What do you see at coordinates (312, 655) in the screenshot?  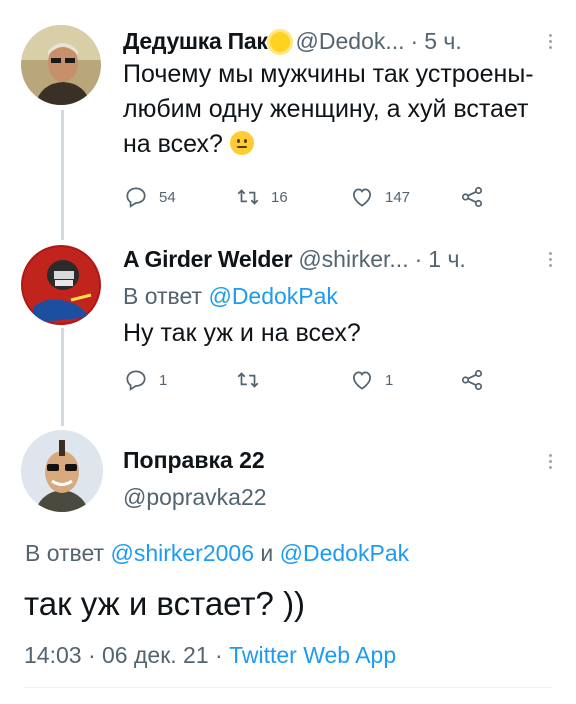 I see `source-link: Twitter Web App` at bounding box center [312, 655].